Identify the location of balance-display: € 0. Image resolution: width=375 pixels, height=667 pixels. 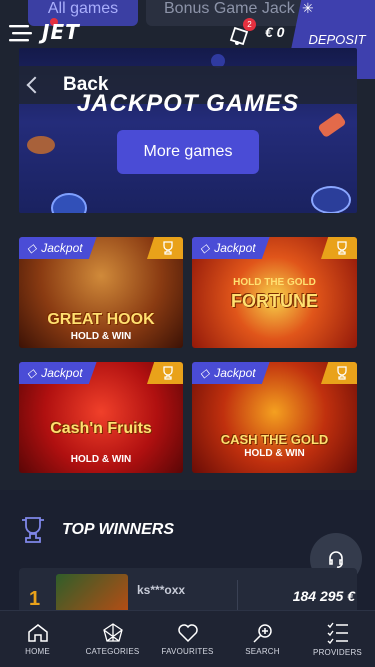
(274, 32).